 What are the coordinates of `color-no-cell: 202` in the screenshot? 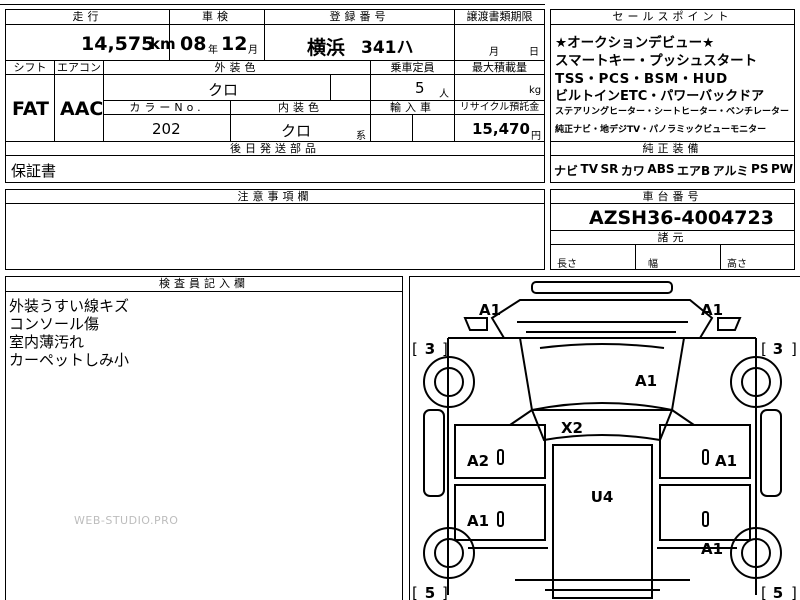 It's located at (167, 128).